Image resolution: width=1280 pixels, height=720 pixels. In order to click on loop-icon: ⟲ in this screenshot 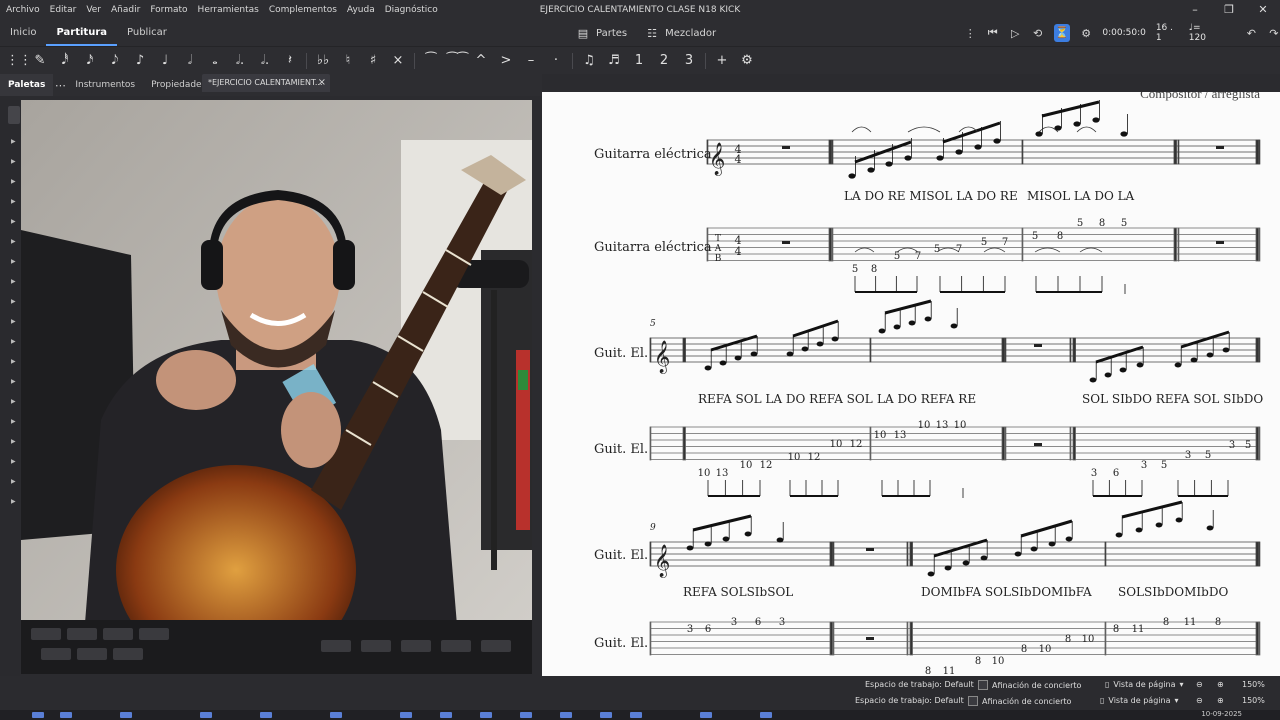, I will do `click(1037, 33)`.